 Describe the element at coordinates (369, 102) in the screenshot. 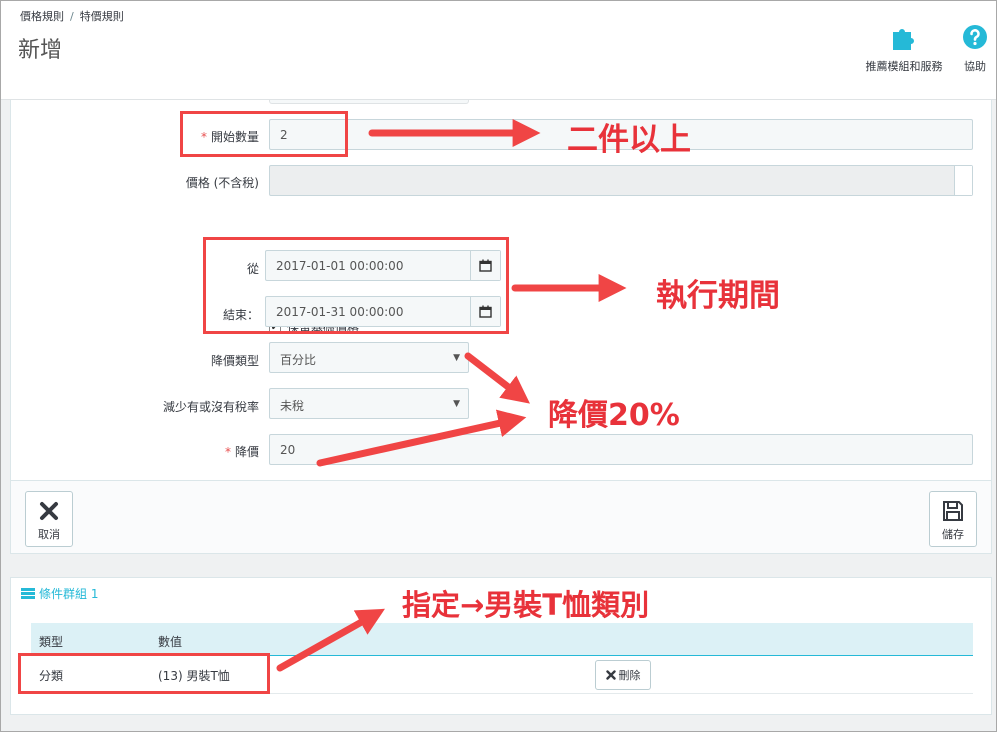

I see `field-above-edge` at that location.